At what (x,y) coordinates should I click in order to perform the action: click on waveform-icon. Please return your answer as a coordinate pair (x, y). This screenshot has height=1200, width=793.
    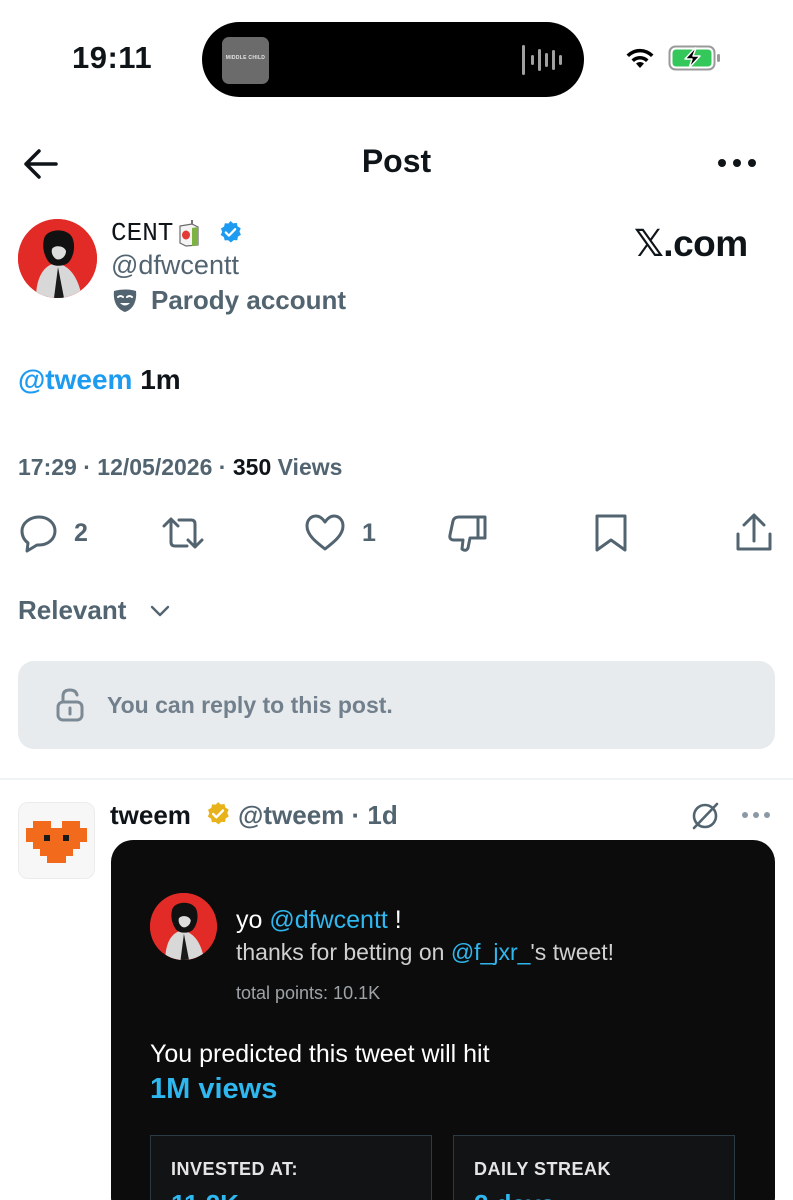
    Looking at the image, I should click on (545, 60).